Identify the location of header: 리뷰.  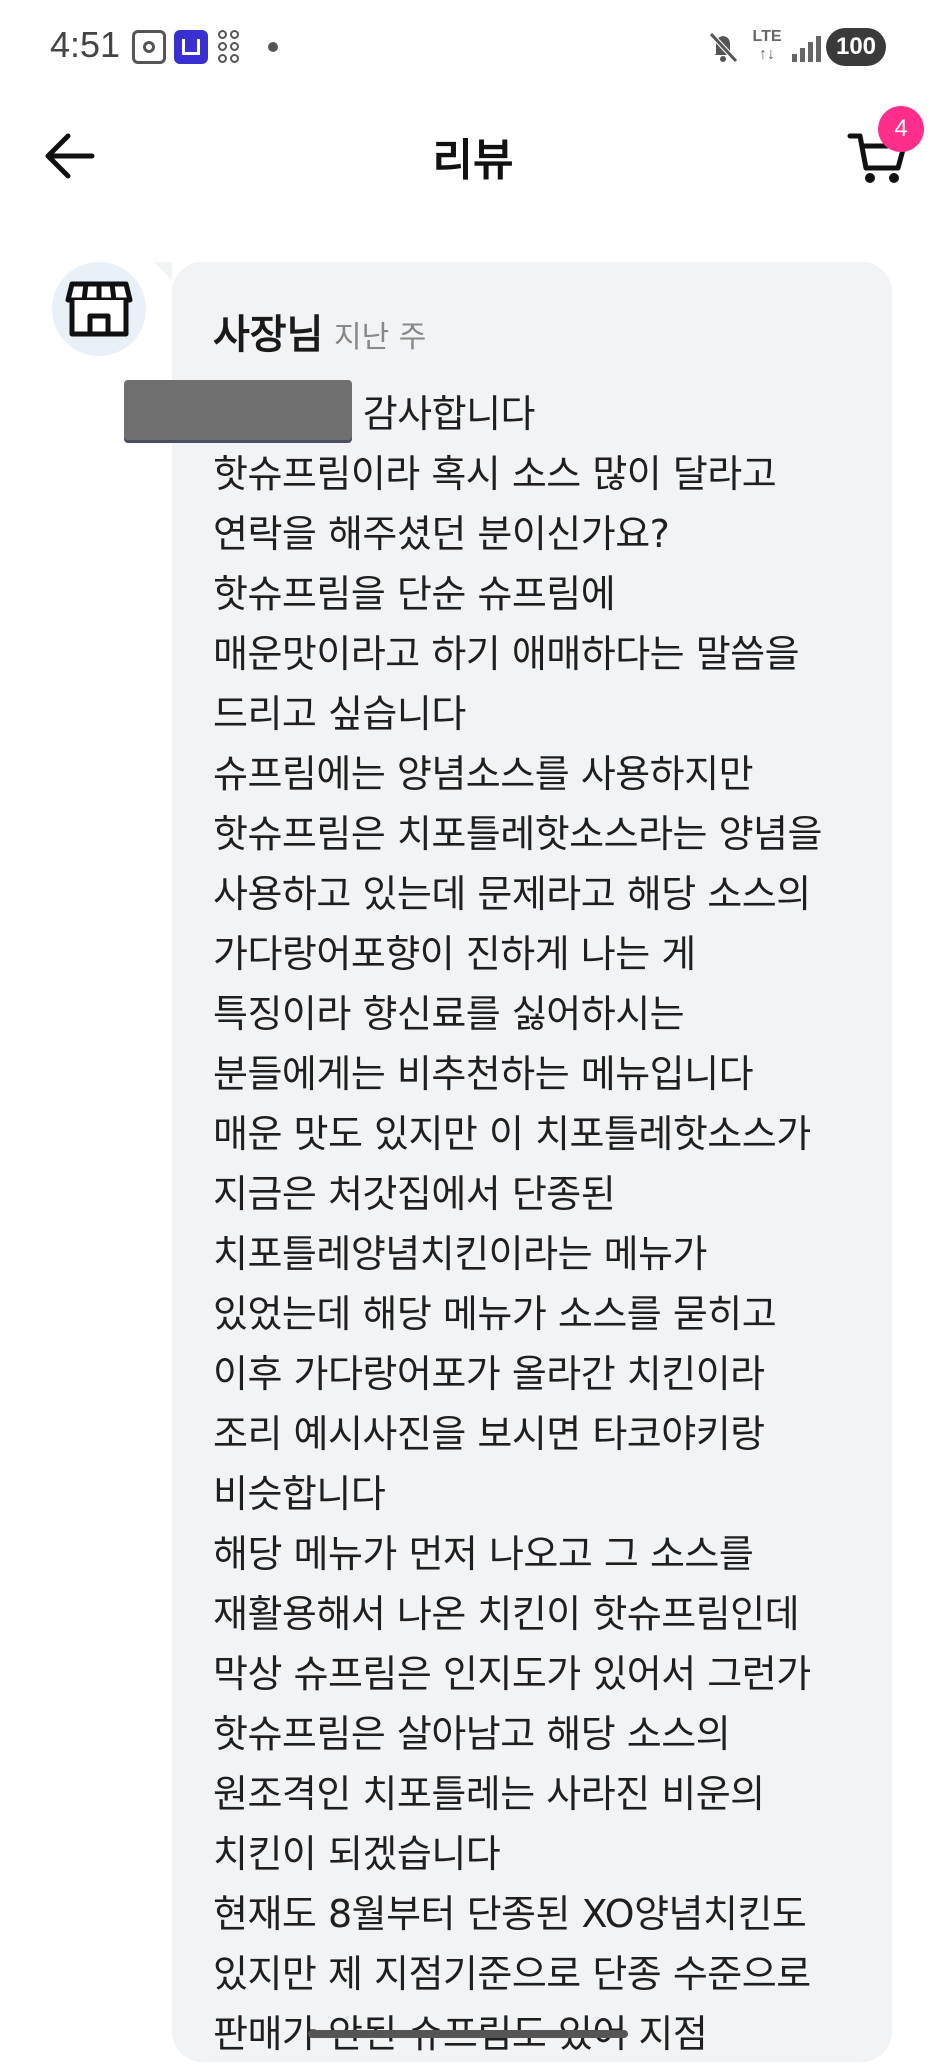
(473, 156).